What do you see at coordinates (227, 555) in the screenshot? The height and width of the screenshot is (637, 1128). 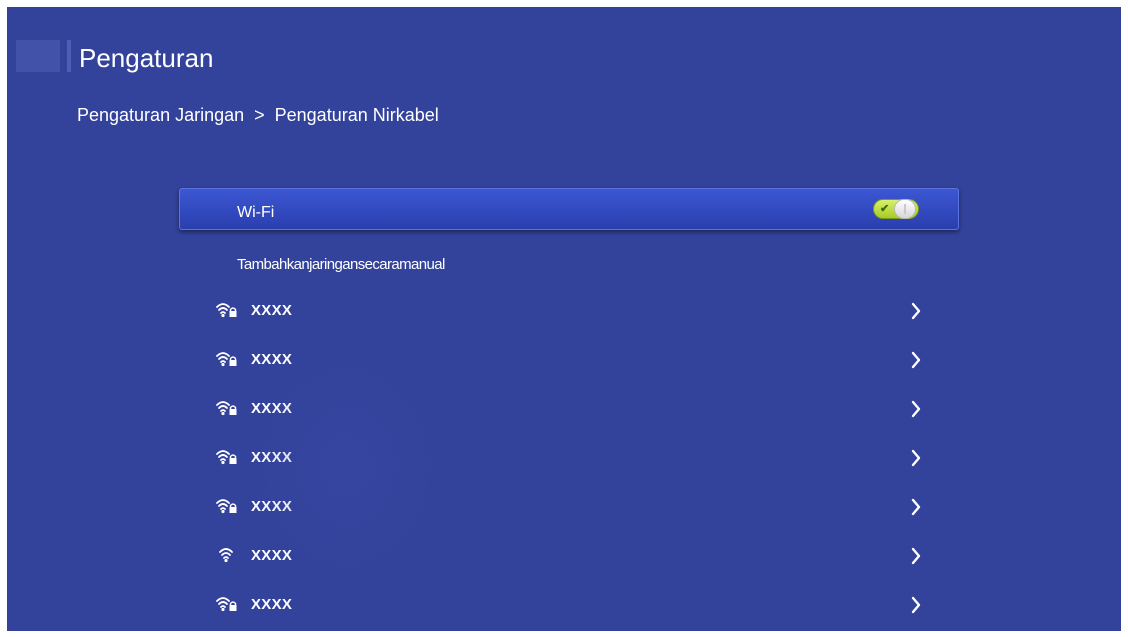 I see `wifi-icon` at bounding box center [227, 555].